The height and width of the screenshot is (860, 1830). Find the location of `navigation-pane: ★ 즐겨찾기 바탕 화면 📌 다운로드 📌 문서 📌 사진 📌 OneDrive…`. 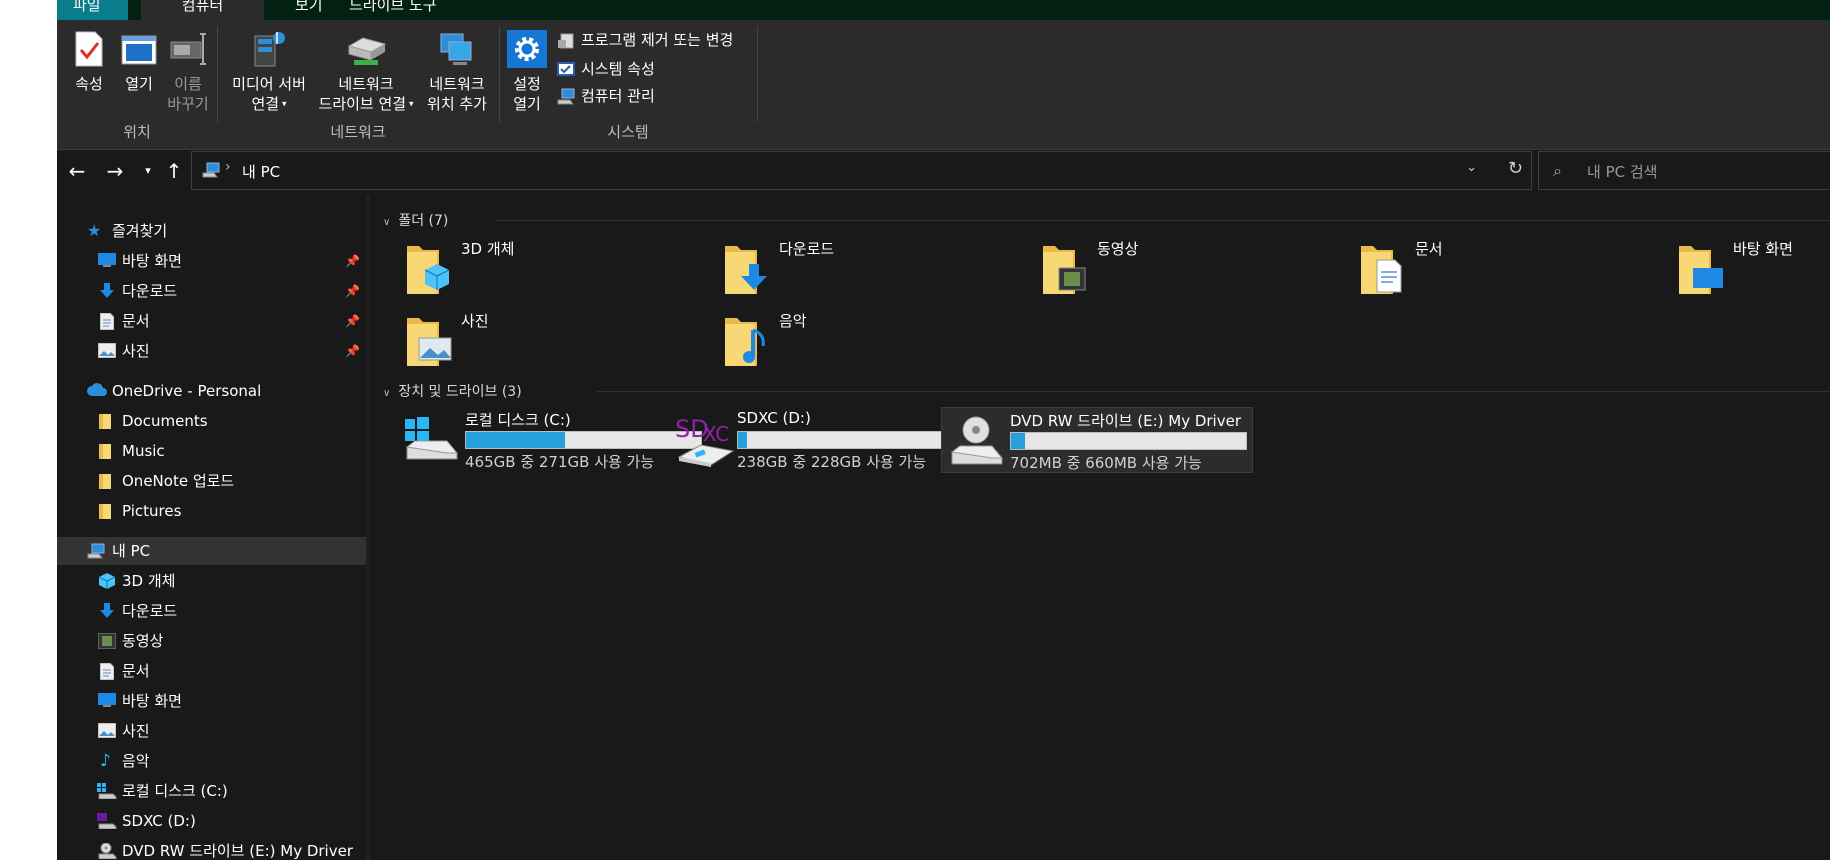

navigation-pane: ★ 즐겨찾기 바탕 화면 📌 다운로드 📌 문서 📌 사진 📌 OneDrive… is located at coordinates (211, 530).